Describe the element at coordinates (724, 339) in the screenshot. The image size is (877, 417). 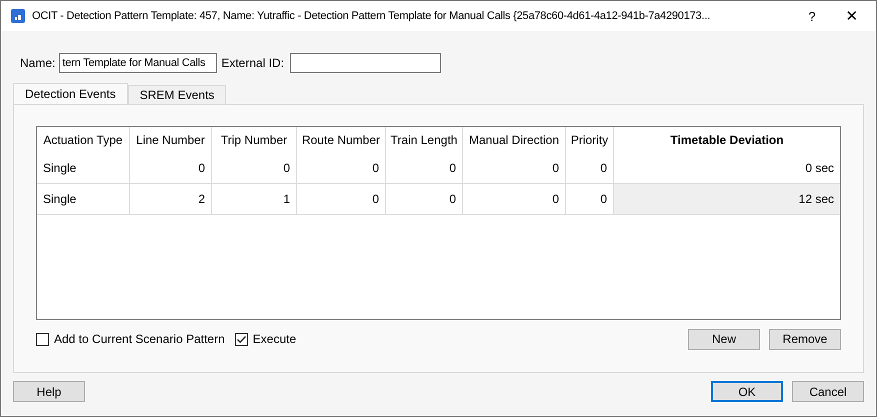
I see `table-button: New` at that location.